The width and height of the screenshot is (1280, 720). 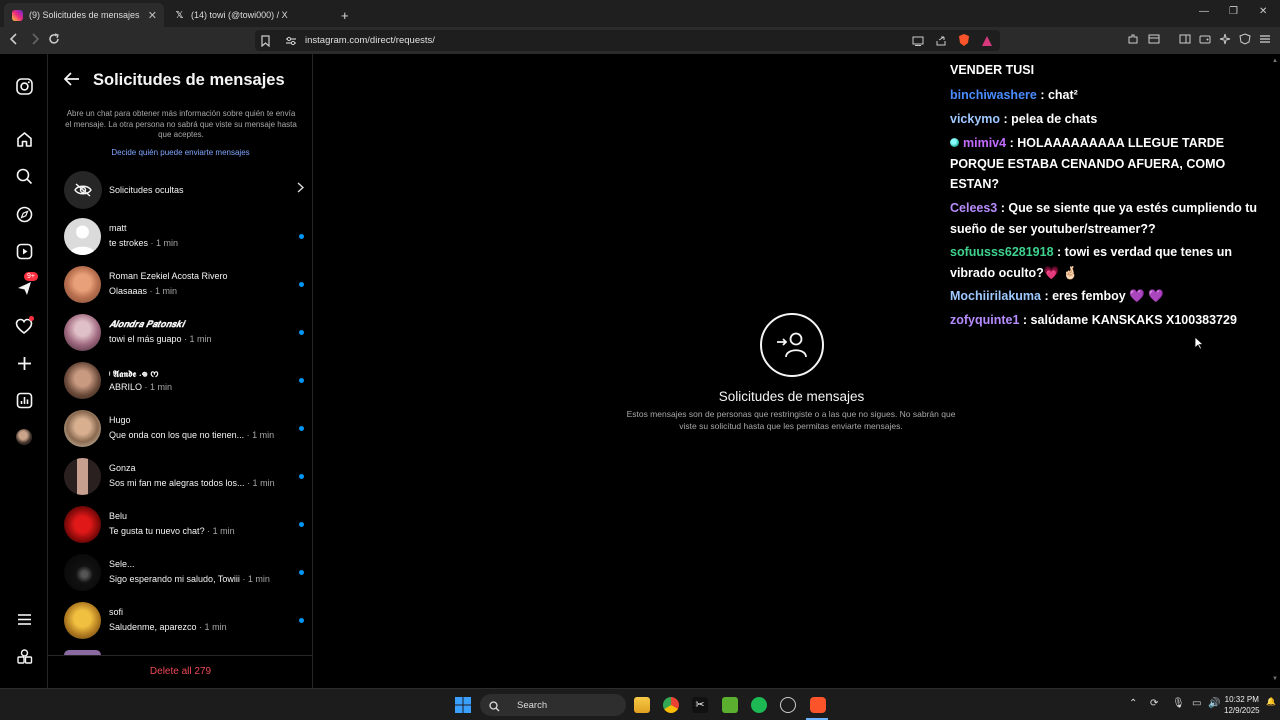 I want to click on brave-rewards-icon, so click(x=987, y=43).